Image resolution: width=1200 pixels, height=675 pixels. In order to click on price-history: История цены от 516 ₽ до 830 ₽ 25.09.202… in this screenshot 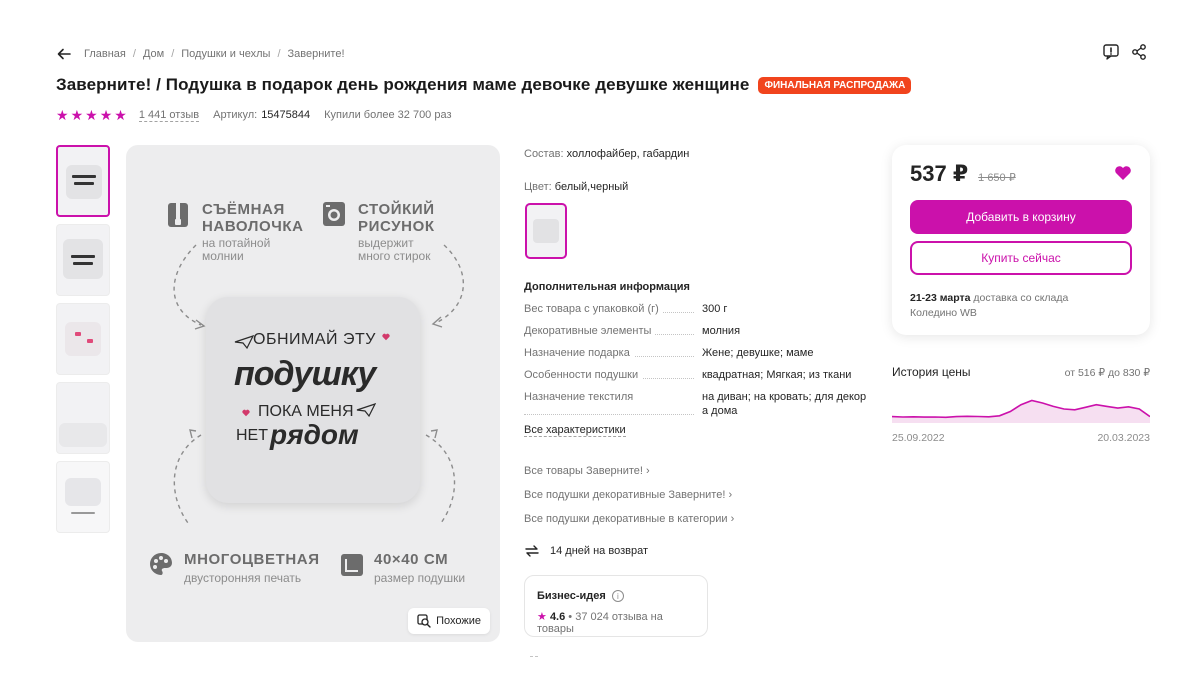, I will do `click(1021, 404)`.